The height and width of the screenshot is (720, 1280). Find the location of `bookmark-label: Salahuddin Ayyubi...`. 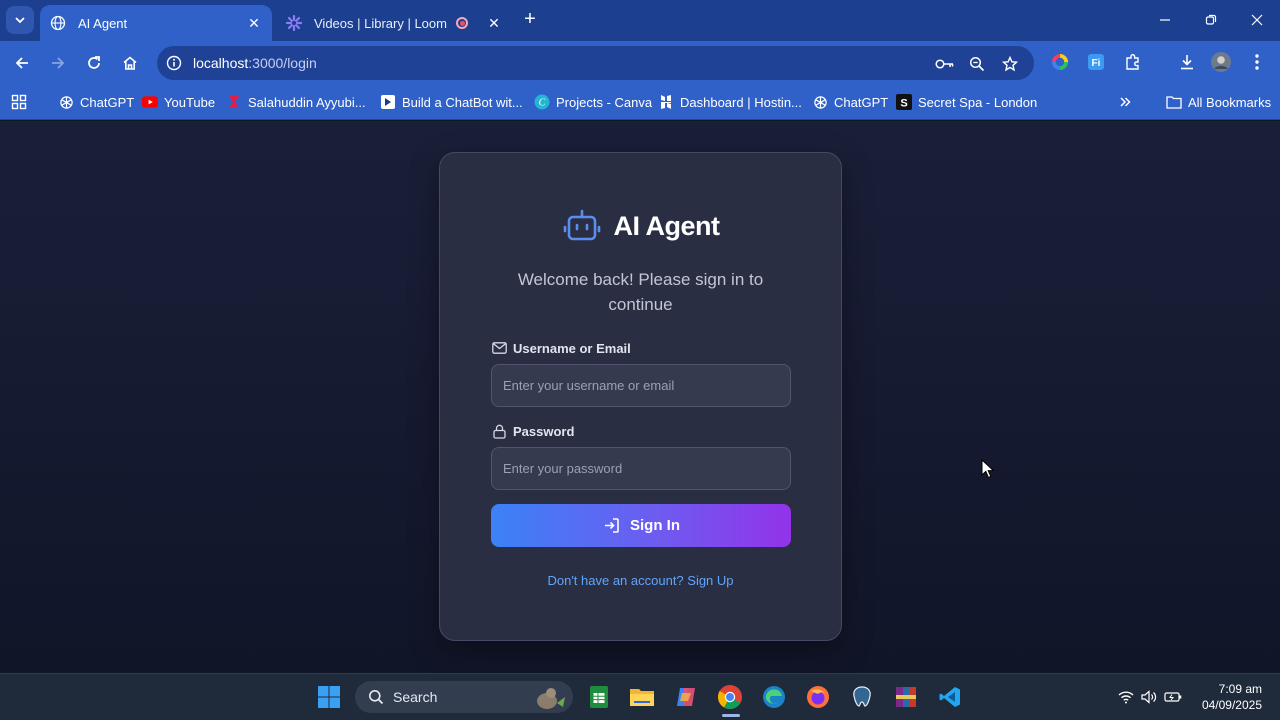

bookmark-label: Salahuddin Ayyubi... is located at coordinates (307, 102).